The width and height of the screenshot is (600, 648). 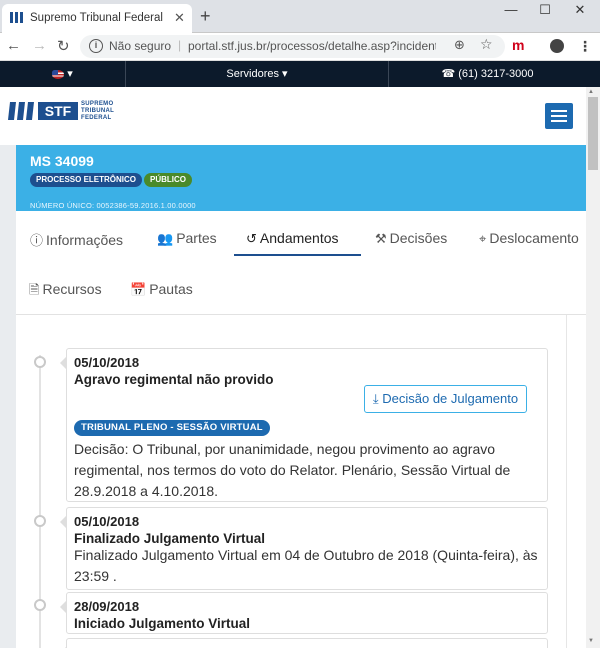 What do you see at coordinates (304, 613) in the screenshot?
I see `andamento-entry: 28/09/2018 Iniciado Julgamento Virtual` at bounding box center [304, 613].